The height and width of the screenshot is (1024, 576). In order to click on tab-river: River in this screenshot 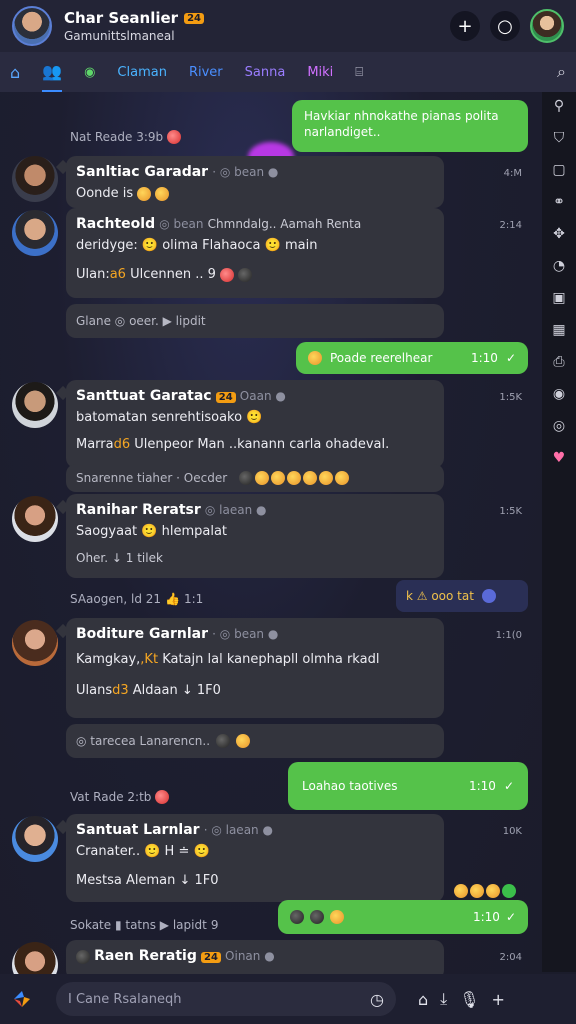, I will do `click(206, 72)`.